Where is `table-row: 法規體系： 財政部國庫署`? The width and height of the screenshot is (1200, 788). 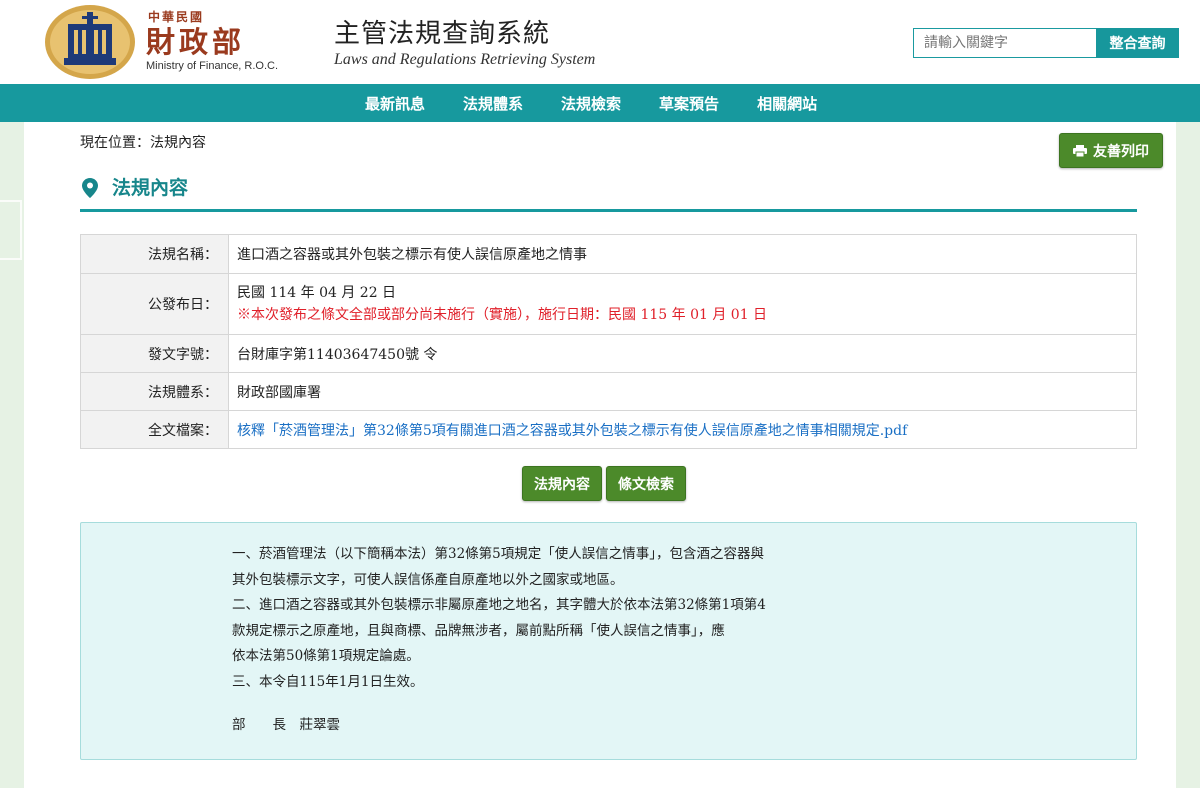
table-row: 法規體系： 財政部國庫署 is located at coordinates (608, 391).